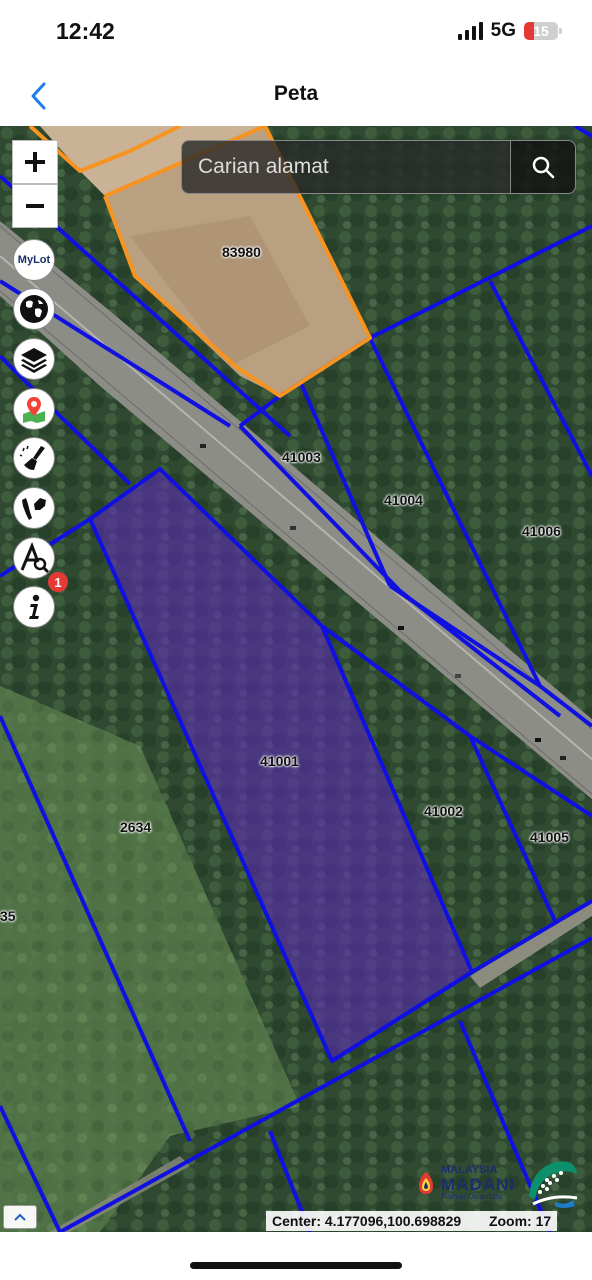 The width and height of the screenshot is (592, 1280). What do you see at coordinates (553, 1184) in the screenshot?
I see `agency-logo-icon` at bounding box center [553, 1184].